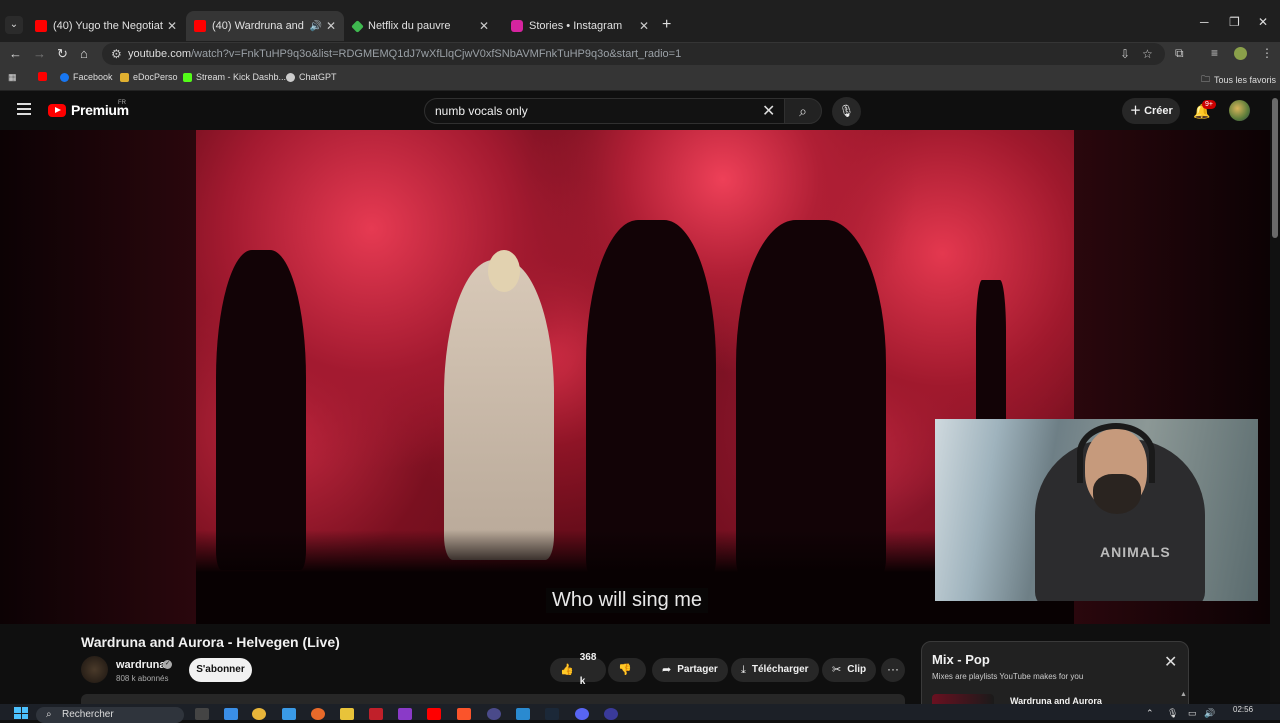 Image resolution: width=1280 pixels, height=723 pixels. What do you see at coordinates (315, 26) in the screenshot?
I see `speaker-icon: 🔊` at bounding box center [315, 26].